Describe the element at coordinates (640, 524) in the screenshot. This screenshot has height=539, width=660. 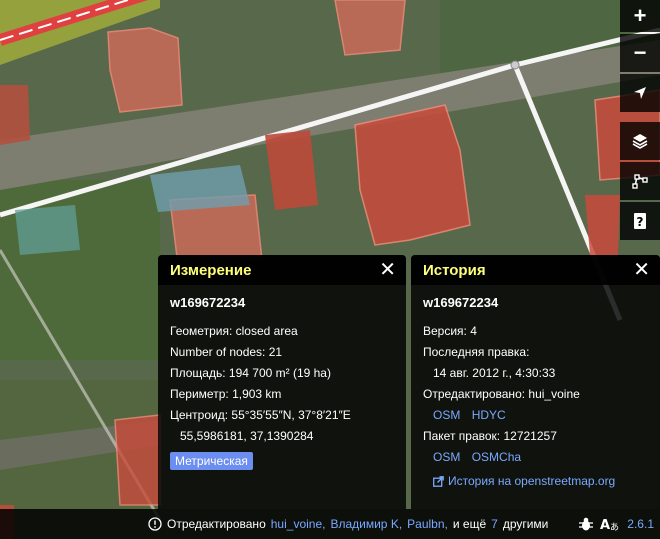
I see `version-link: 2.6.1` at that location.